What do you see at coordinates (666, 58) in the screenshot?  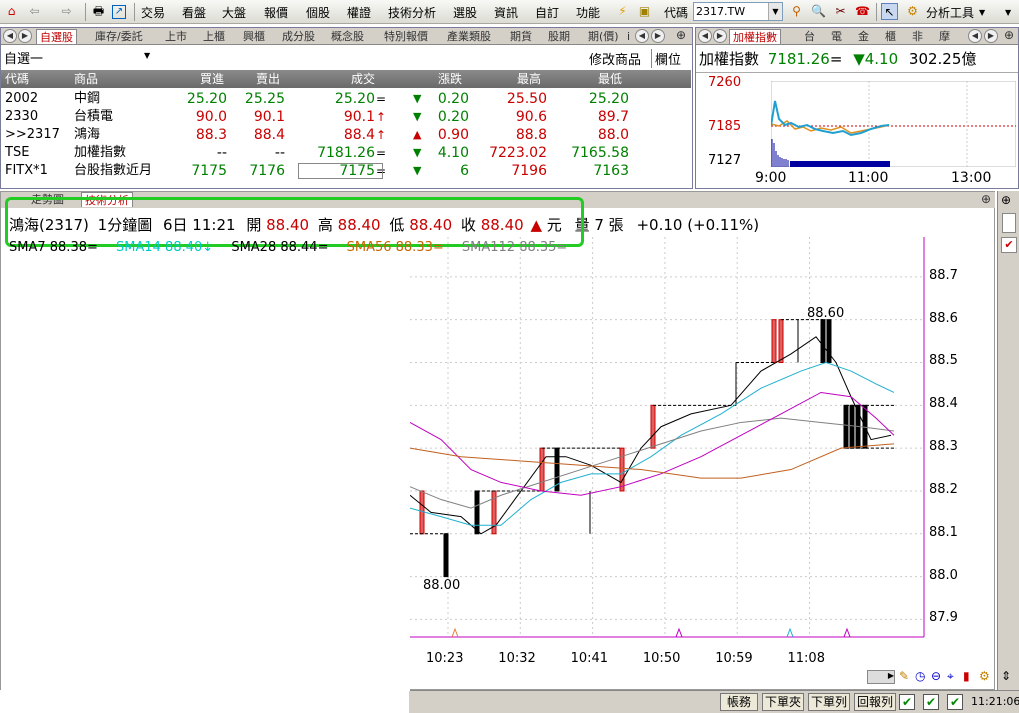 I see `fields-button: 欄位` at bounding box center [666, 58].